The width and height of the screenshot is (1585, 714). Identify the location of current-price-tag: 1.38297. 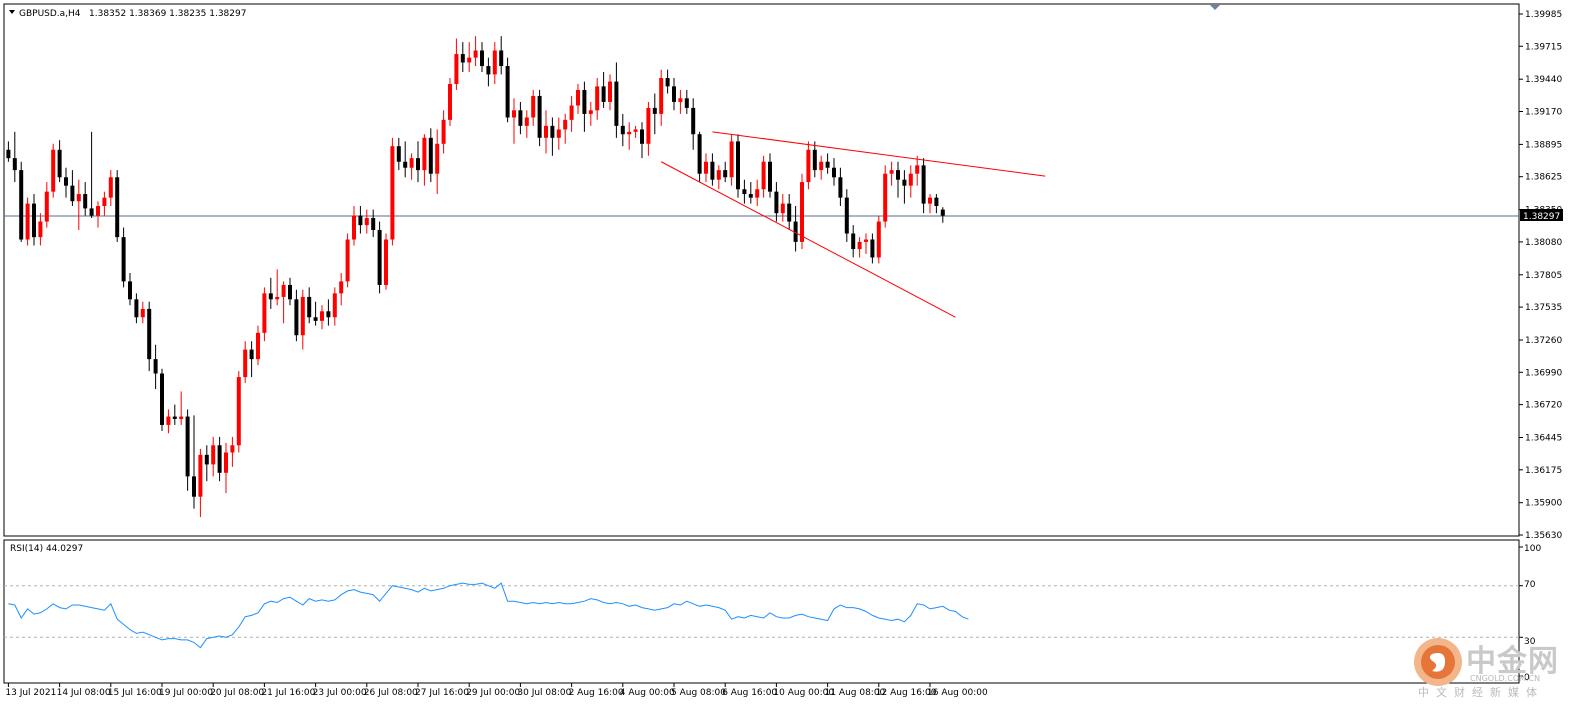
(1541, 215).